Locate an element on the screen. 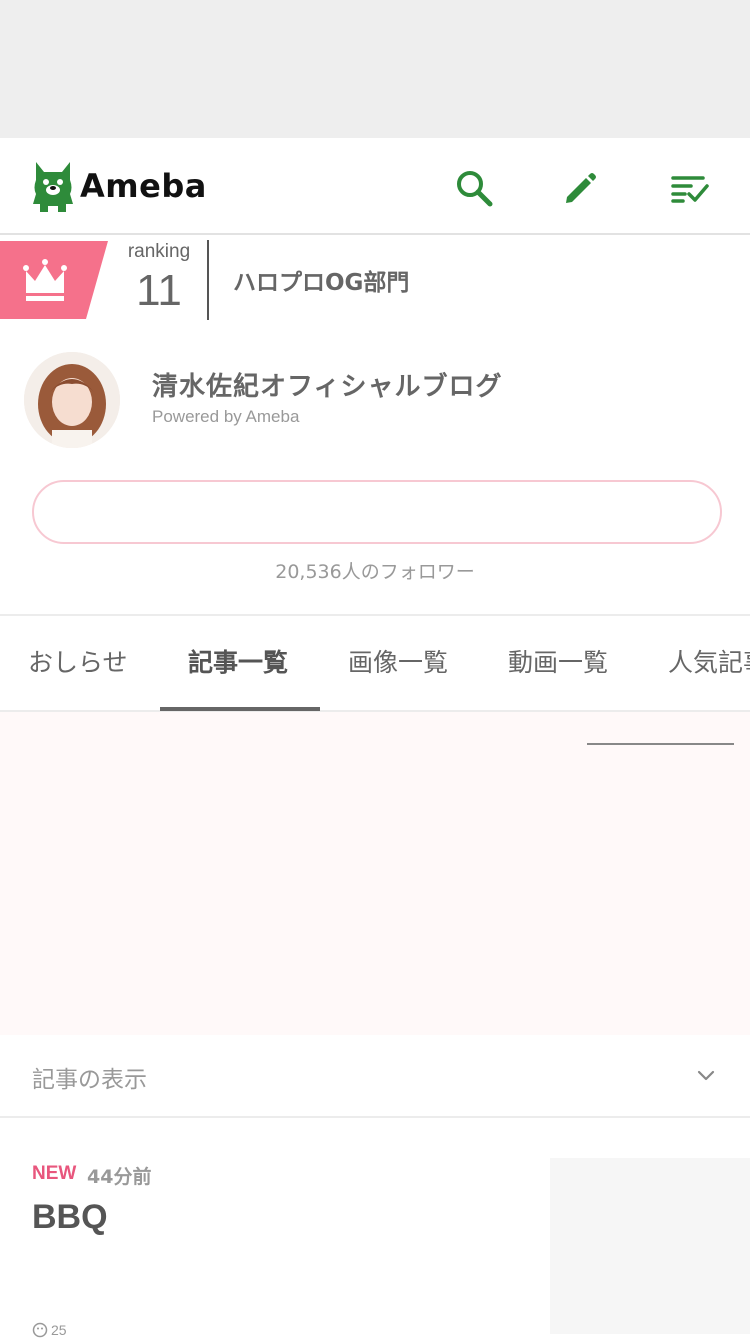 The image size is (750, 1338). blog-title: 清水佐紀オフィシャルブログ is located at coordinates (327, 384).